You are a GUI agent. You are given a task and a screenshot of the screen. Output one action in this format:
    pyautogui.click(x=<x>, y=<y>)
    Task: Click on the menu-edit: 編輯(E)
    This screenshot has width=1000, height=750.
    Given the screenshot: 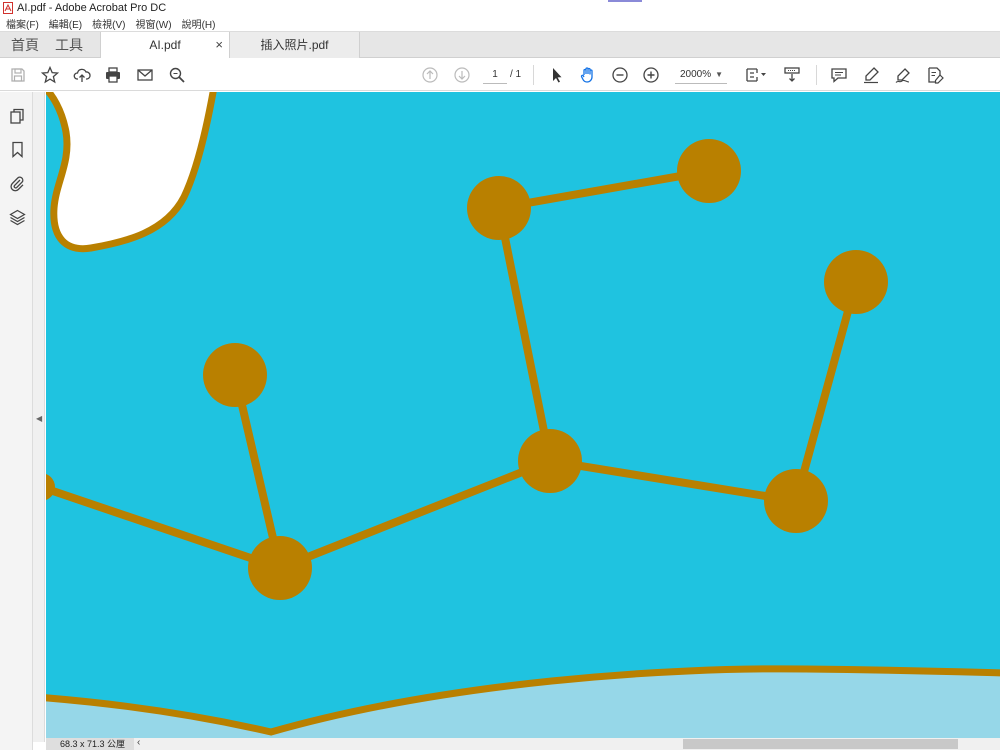 What is the action you would take?
    pyautogui.click(x=65, y=23)
    